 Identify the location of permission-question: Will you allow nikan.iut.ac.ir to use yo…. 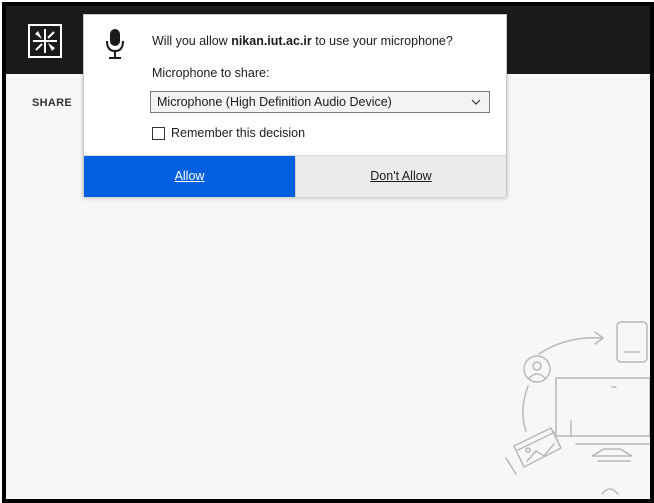
(302, 41).